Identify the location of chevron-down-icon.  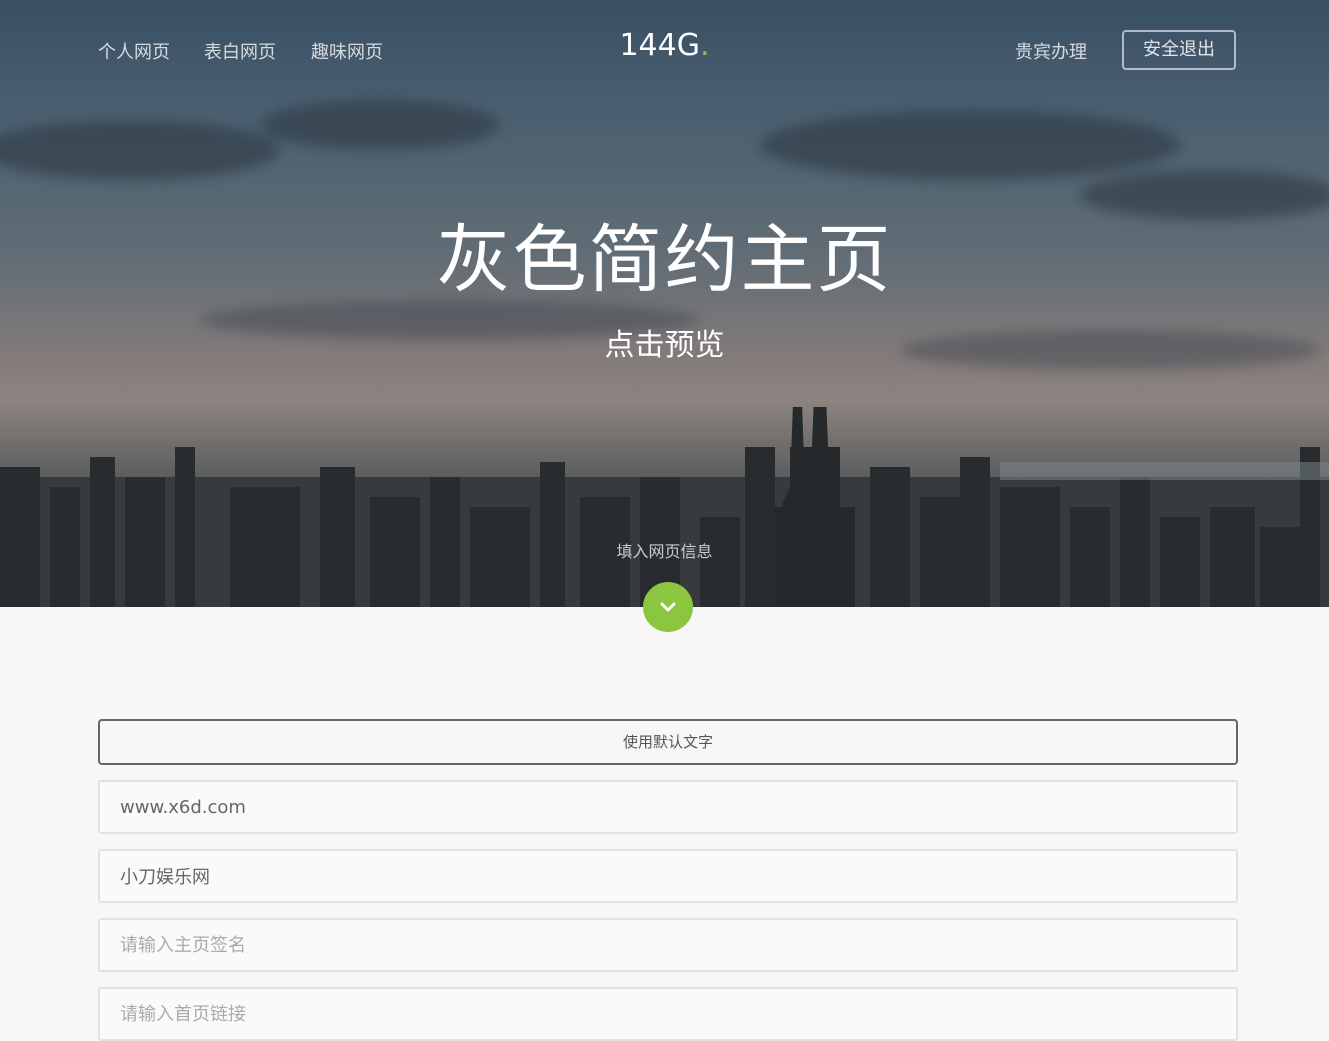
(668, 607).